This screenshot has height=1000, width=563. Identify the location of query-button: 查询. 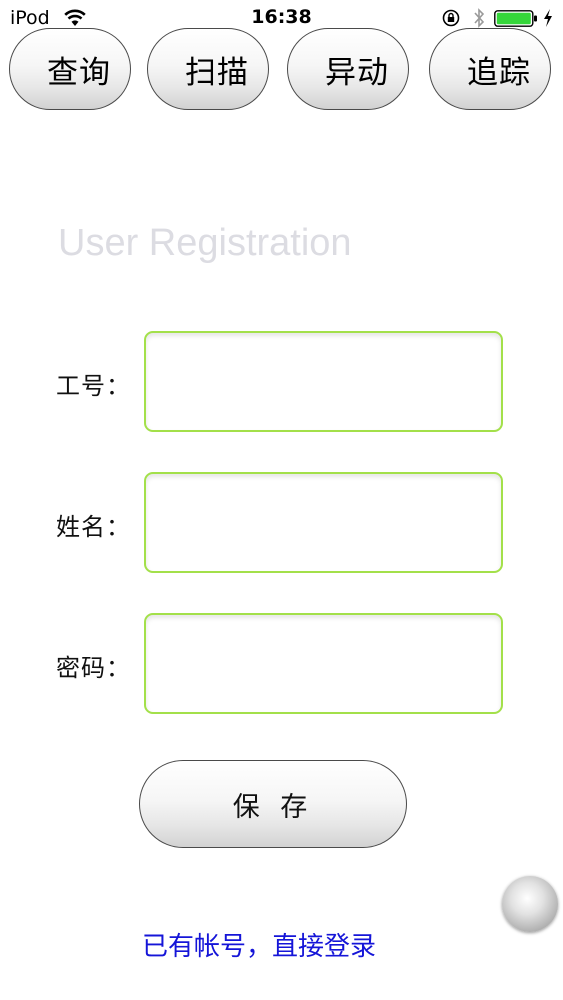
(70, 69).